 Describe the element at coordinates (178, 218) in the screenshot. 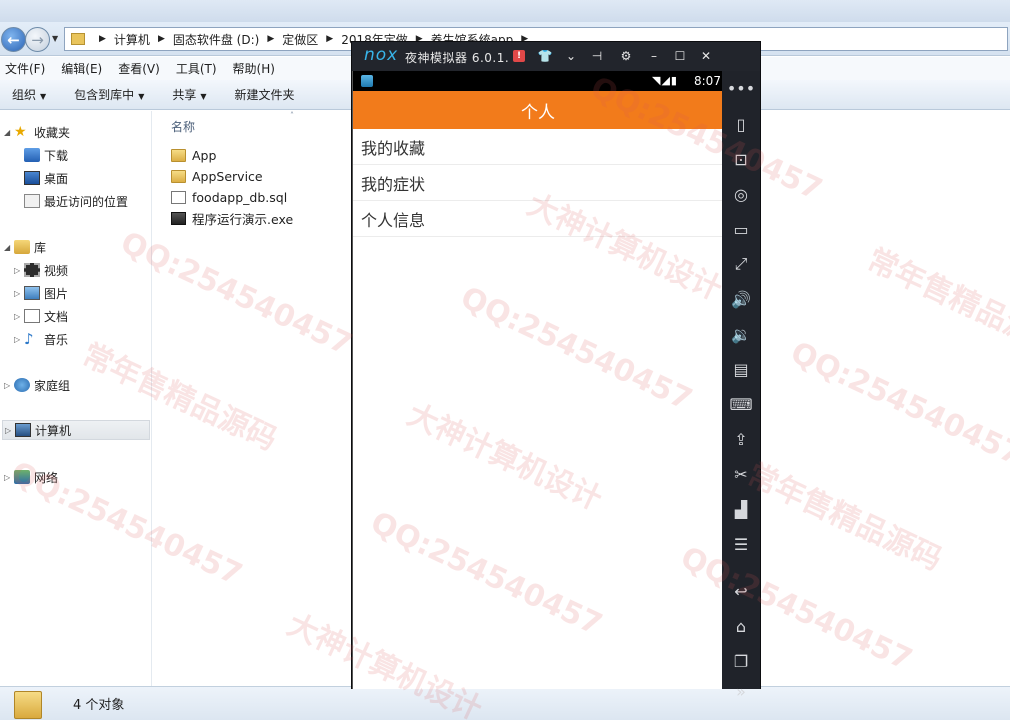

I see `exe-file-icon` at that location.